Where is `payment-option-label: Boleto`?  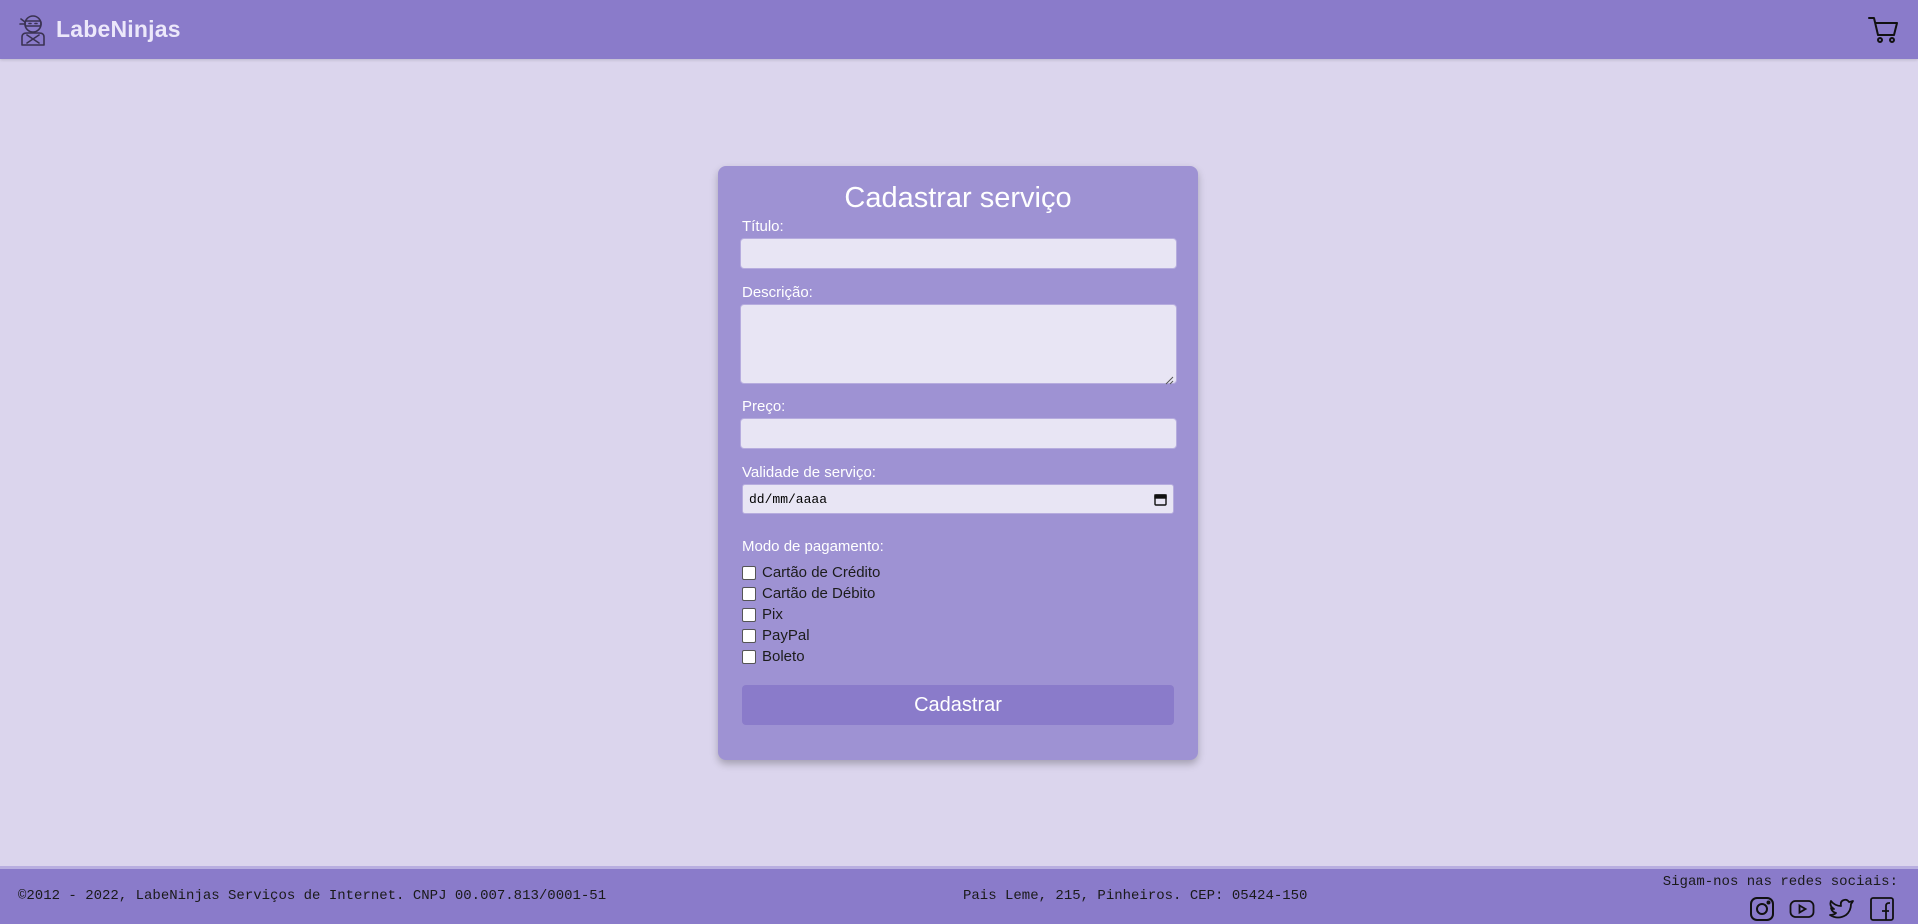 payment-option-label: Boleto is located at coordinates (783, 656).